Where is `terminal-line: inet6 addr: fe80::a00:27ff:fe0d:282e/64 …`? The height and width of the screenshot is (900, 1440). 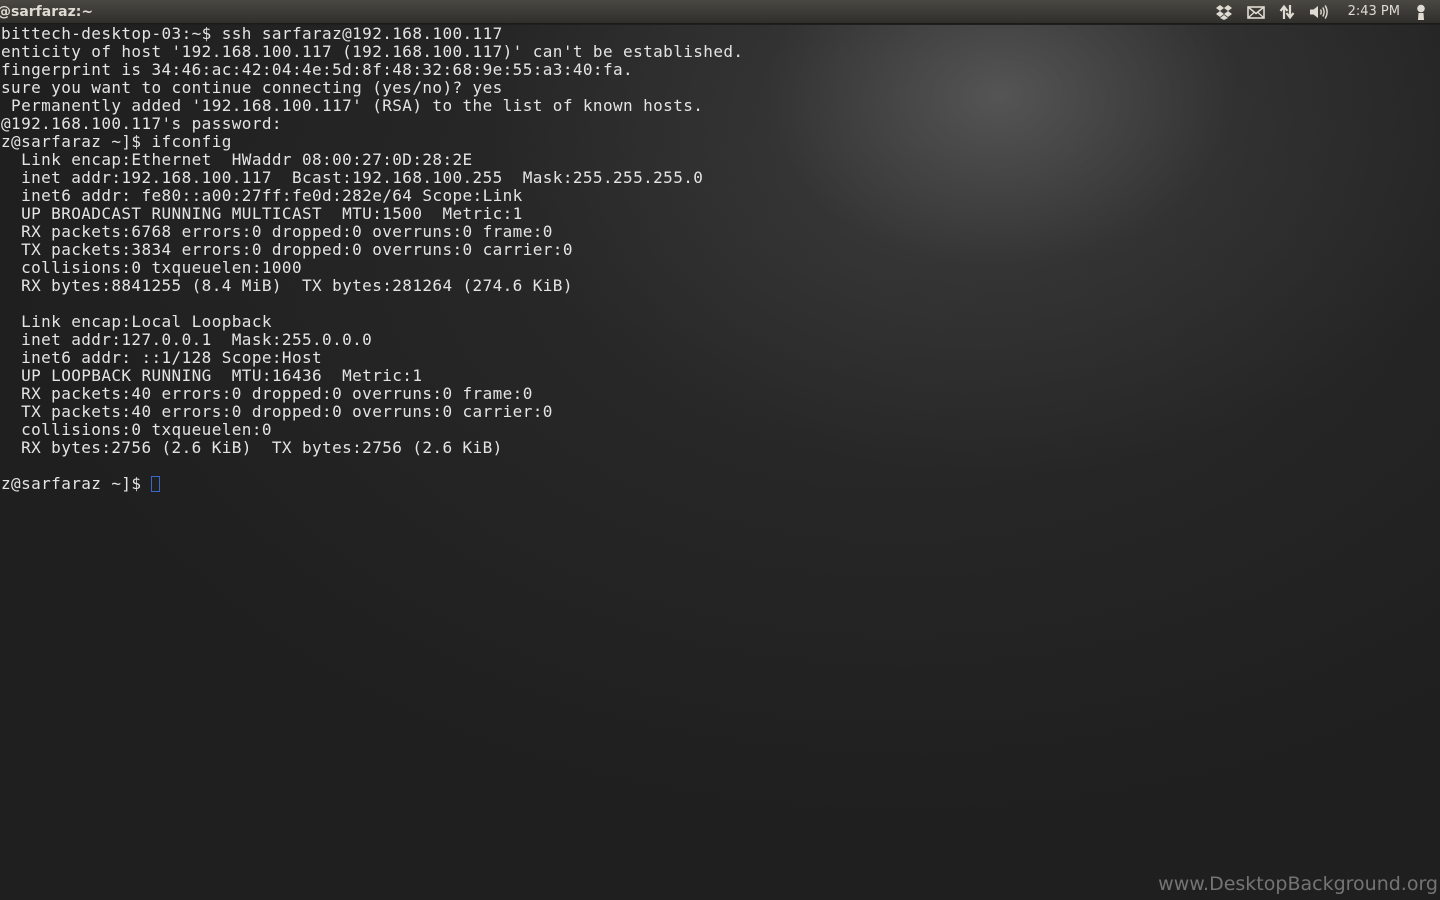
terminal-line: inet6 addr: fe80::a00:27ff:fe0d:282e/64 … is located at coordinates (262, 195).